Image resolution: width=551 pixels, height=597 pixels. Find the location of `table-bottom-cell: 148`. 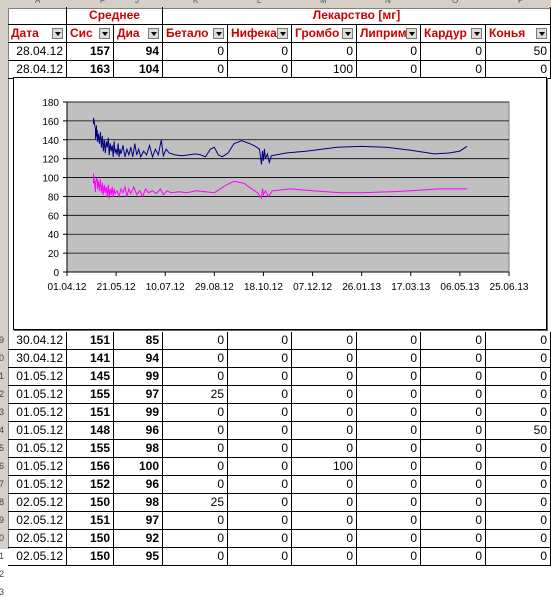

table-bottom-cell: 148 is located at coordinates (90, 431).